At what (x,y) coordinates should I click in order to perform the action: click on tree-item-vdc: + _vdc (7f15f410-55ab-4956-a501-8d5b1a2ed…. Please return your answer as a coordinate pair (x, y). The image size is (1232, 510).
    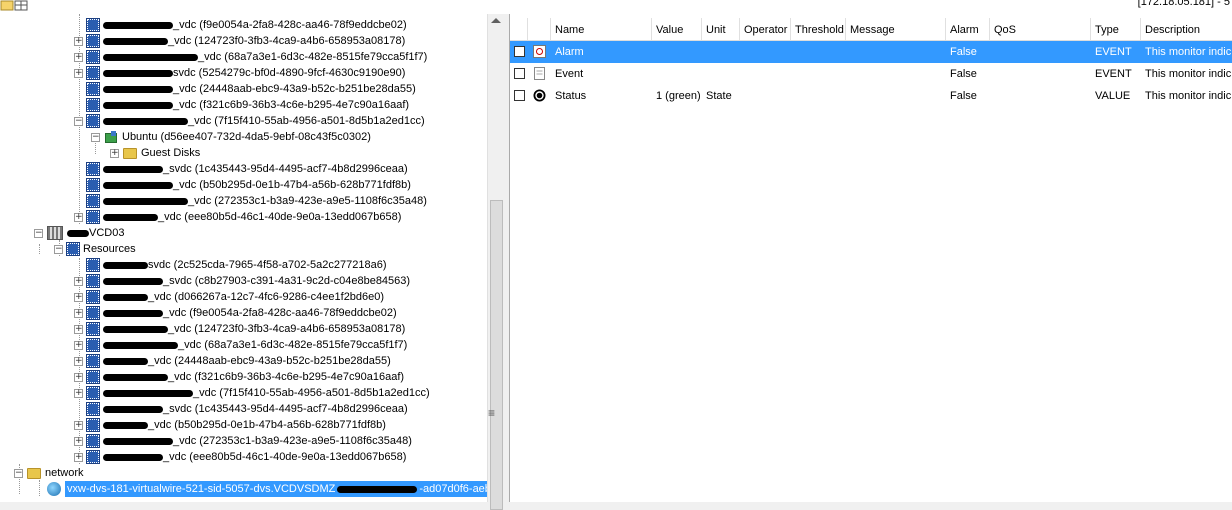
    Looking at the image, I should click on (252, 393).